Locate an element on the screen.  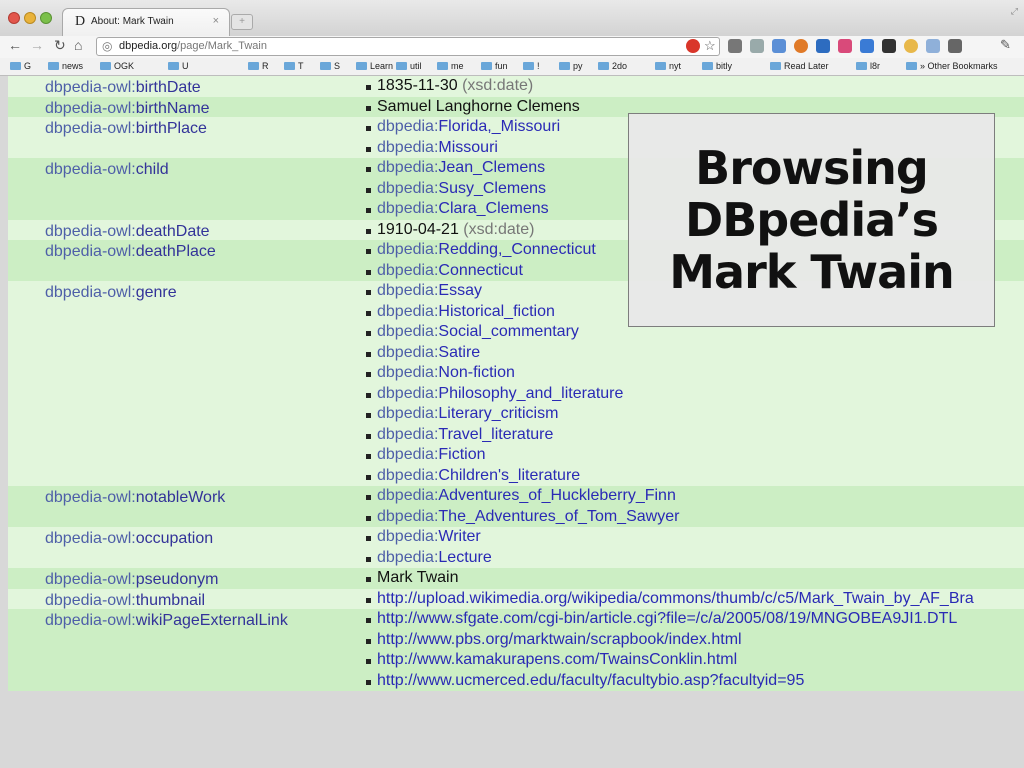
url-text: dbpedia.org/page/Mark_Twain is located at coordinates (193, 46).